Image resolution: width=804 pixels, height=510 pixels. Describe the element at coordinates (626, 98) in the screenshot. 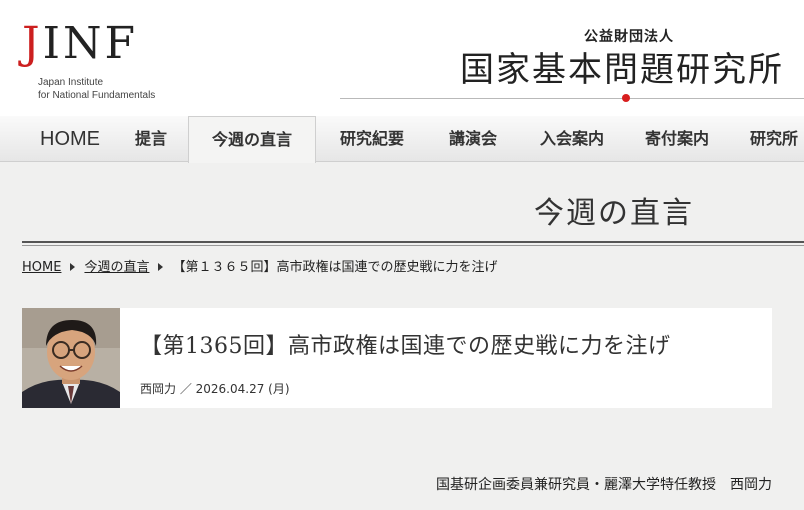

I see `header-red-dot` at that location.